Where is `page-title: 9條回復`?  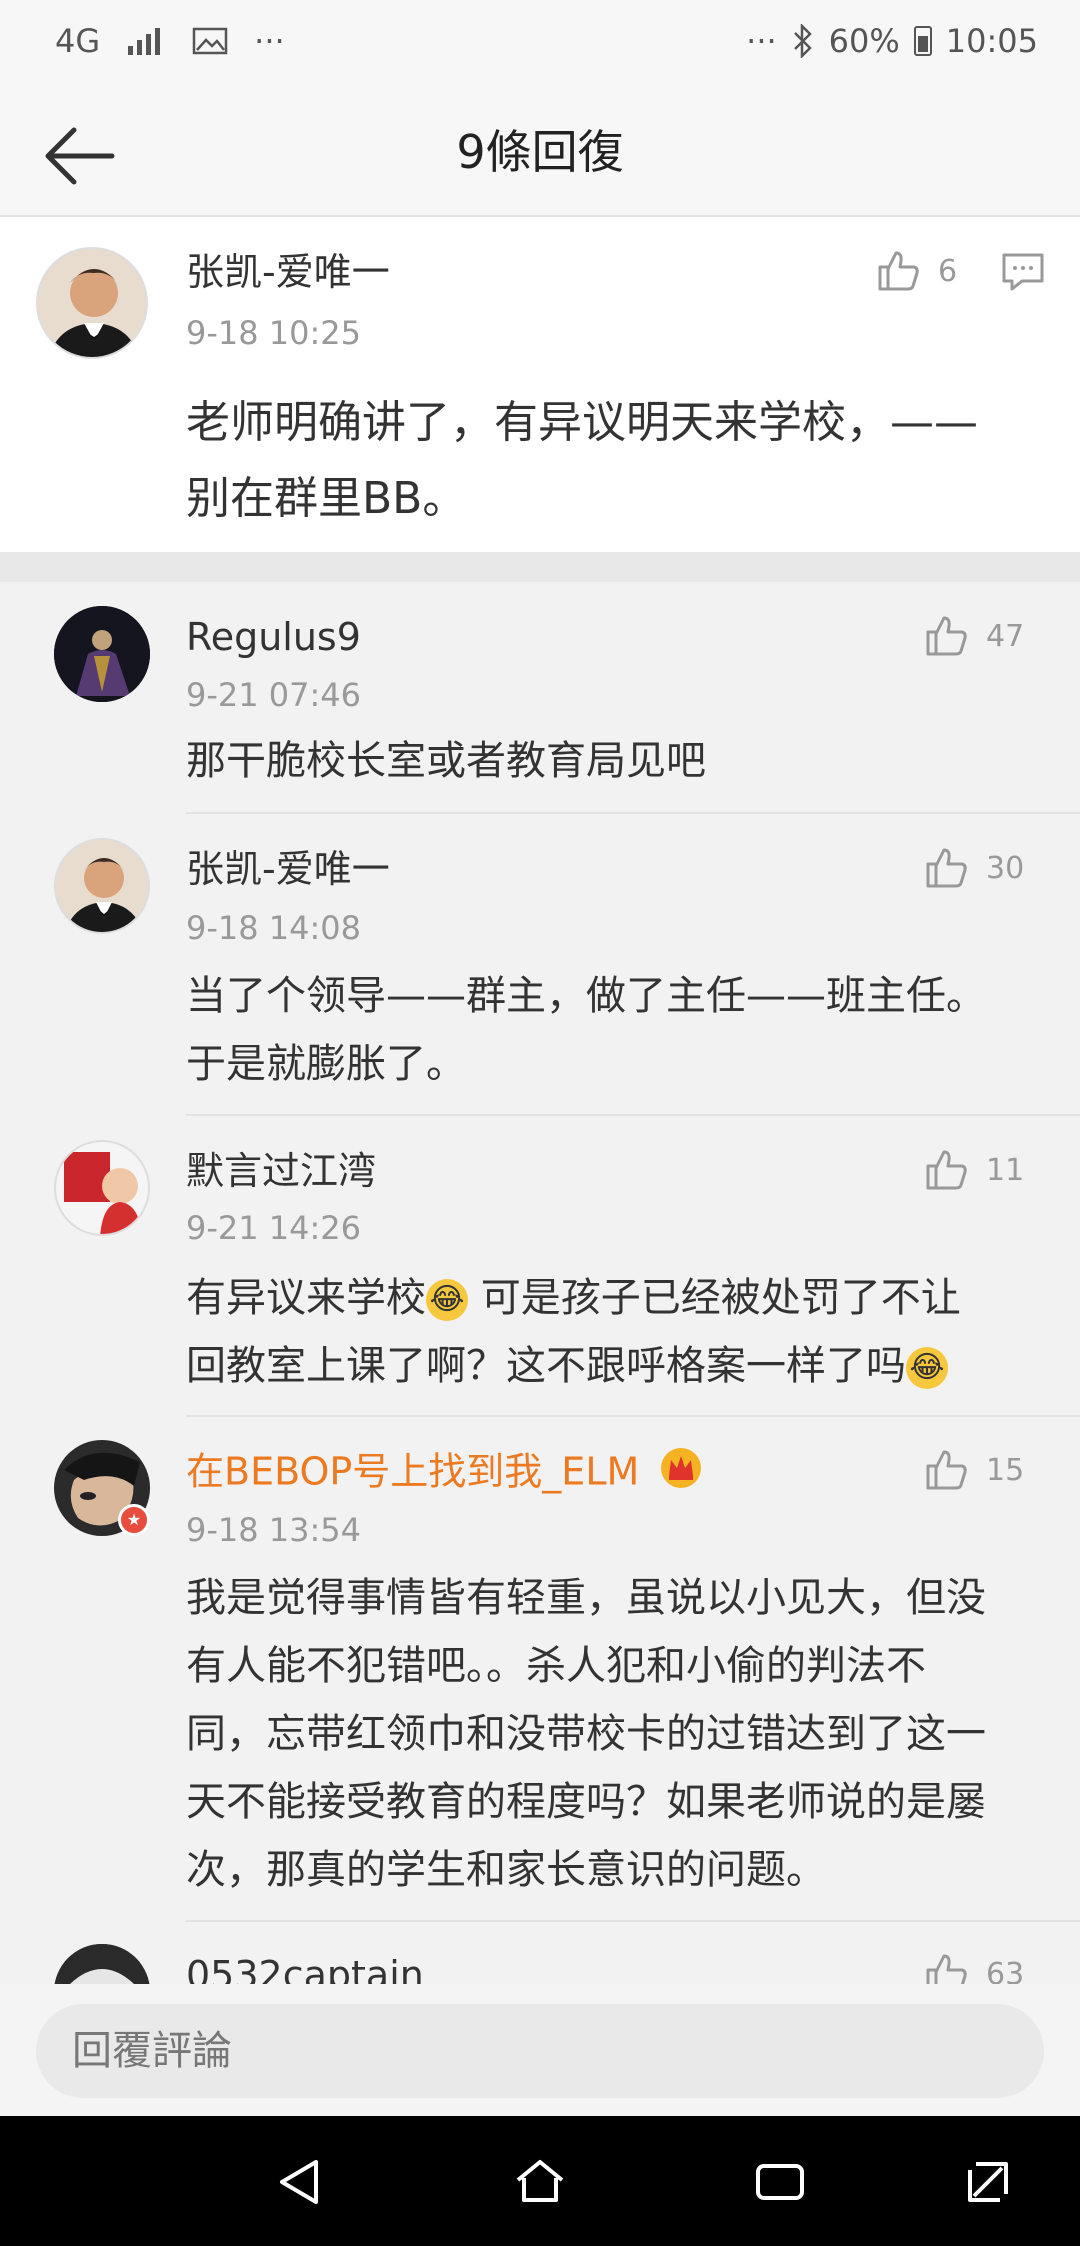 page-title: 9條回復 is located at coordinates (540, 152).